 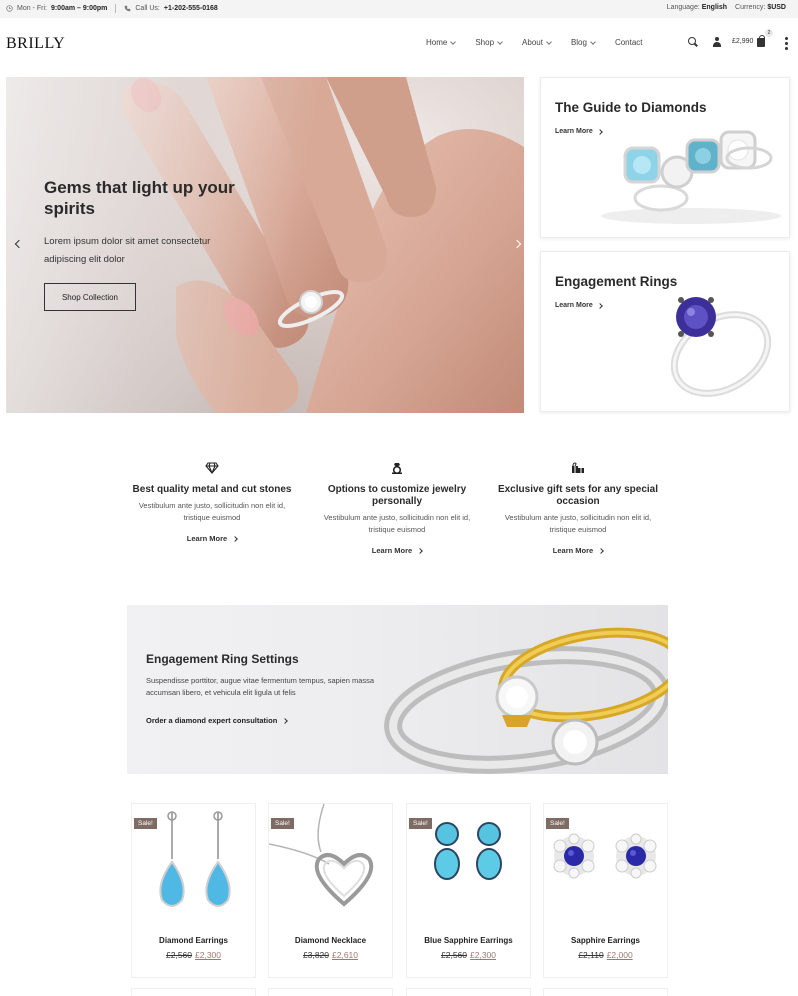 What do you see at coordinates (605, 890) in the screenshot?
I see `product-card: Sale! Sapphire Earrings £2,110 £2,000` at bounding box center [605, 890].